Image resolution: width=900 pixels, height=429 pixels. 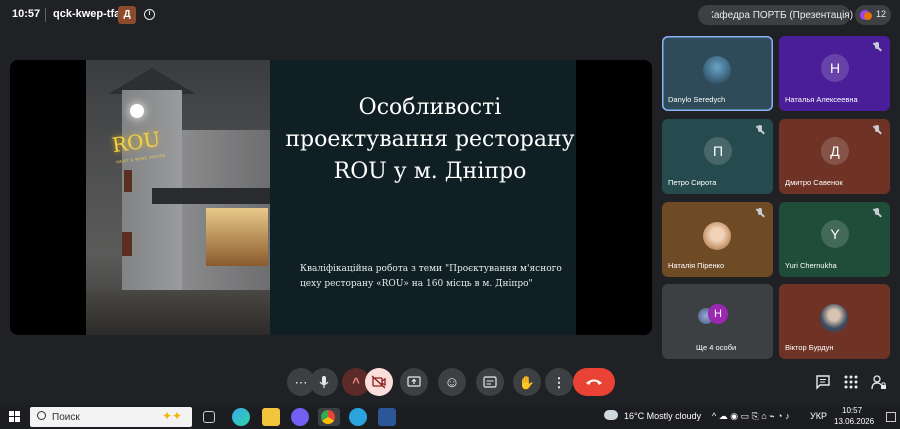 I want to click on more-icon: ⋯, so click(x=301, y=382).